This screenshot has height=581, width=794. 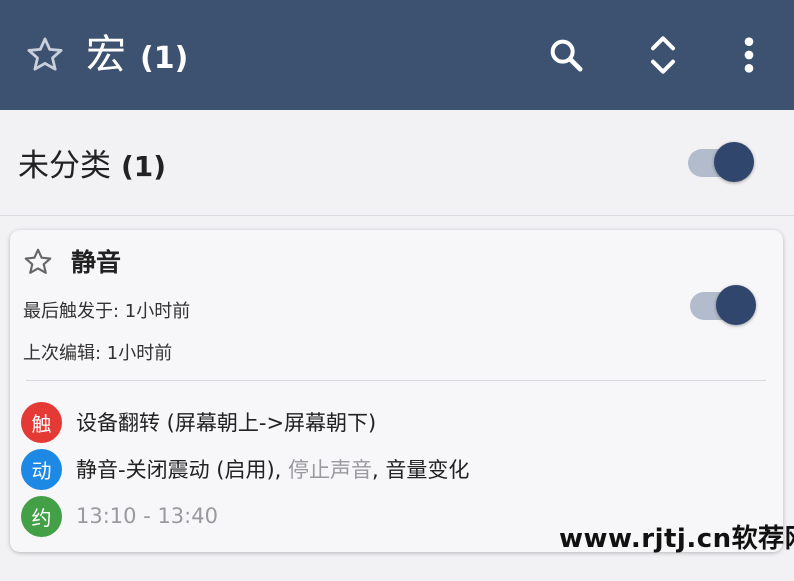 What do you see at coordinates (147, 516) in the screenshot?
I see `constraint-text: 13:10 - 13:40` at bounding box center [147, 516].